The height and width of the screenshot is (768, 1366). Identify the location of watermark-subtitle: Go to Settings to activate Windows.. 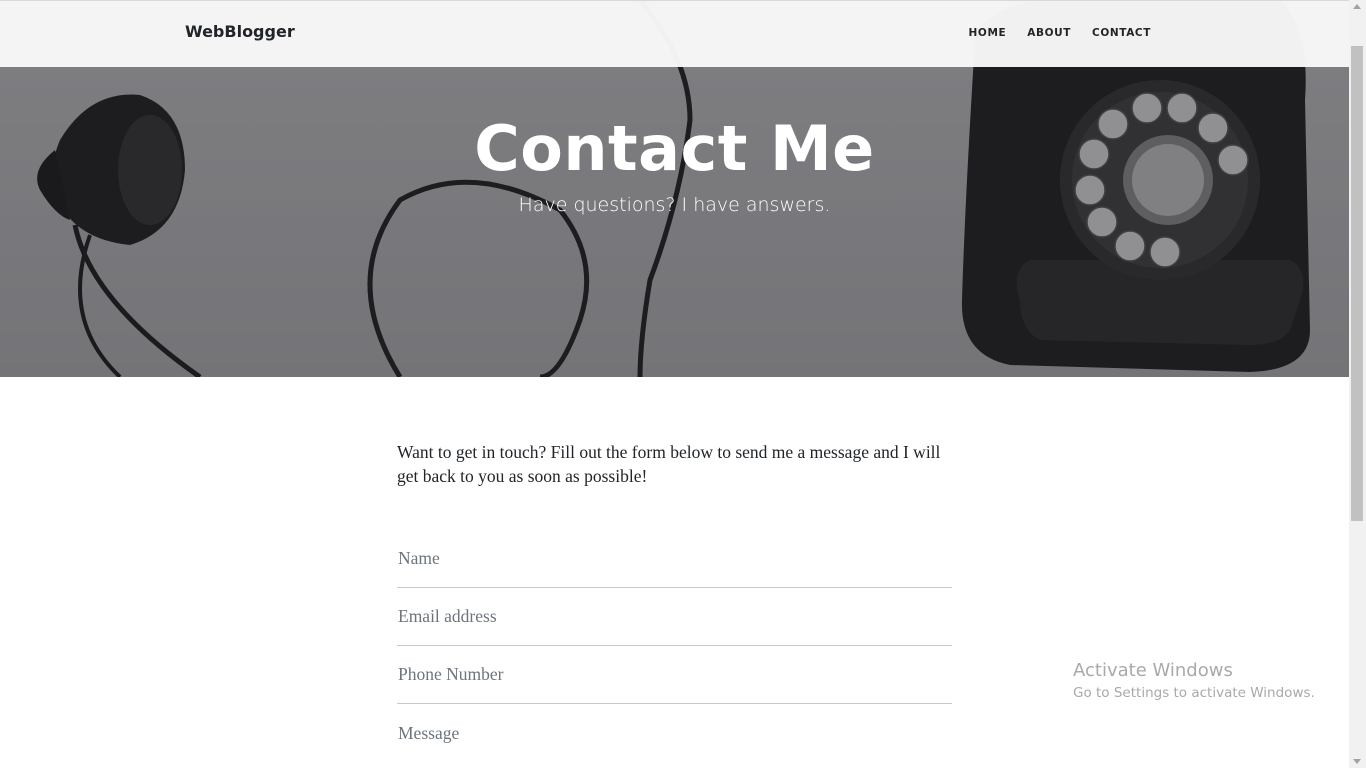
(1194, 693).